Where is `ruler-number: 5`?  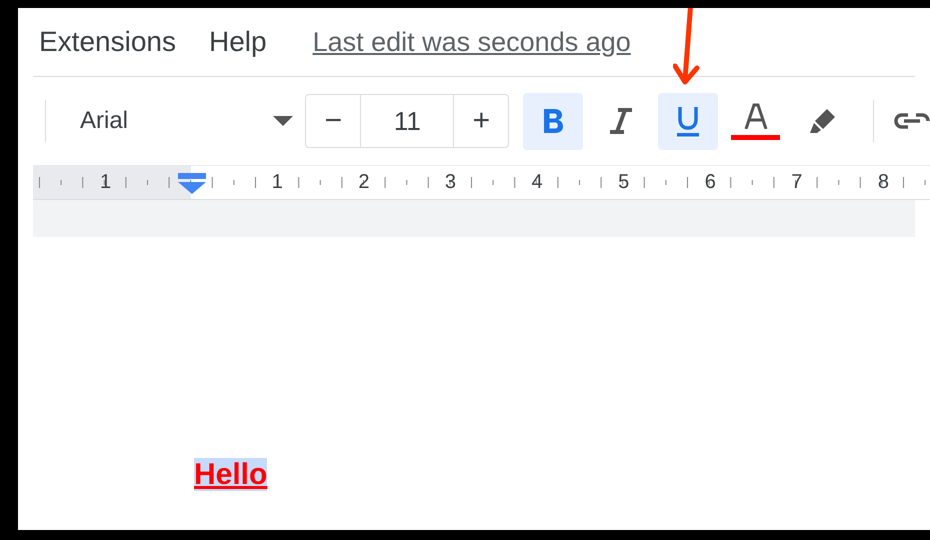 ruler-number: 5 is located at coordinates (624, 182).